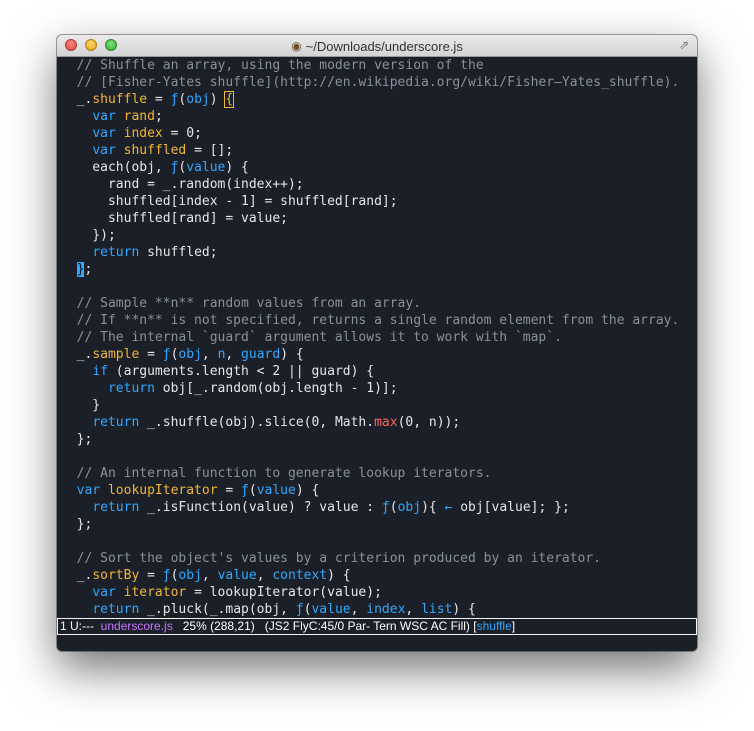 The width and height of the screenshot is (754, 731). What do you see at coordinates (120, 99) in the screenshot?
I see `code-token: shuffle` at bounding box center [120, 99].